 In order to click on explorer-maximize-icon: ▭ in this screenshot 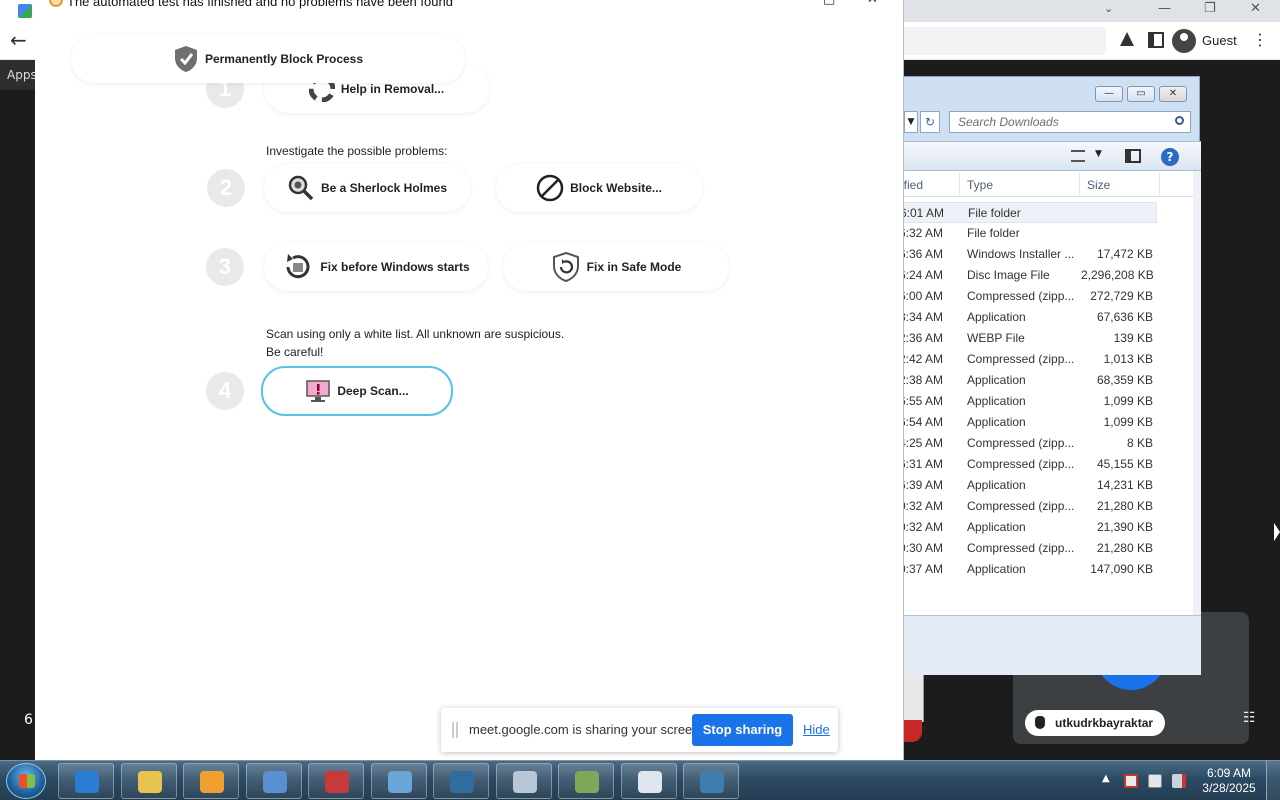, I will do `click(1141, 94)`.